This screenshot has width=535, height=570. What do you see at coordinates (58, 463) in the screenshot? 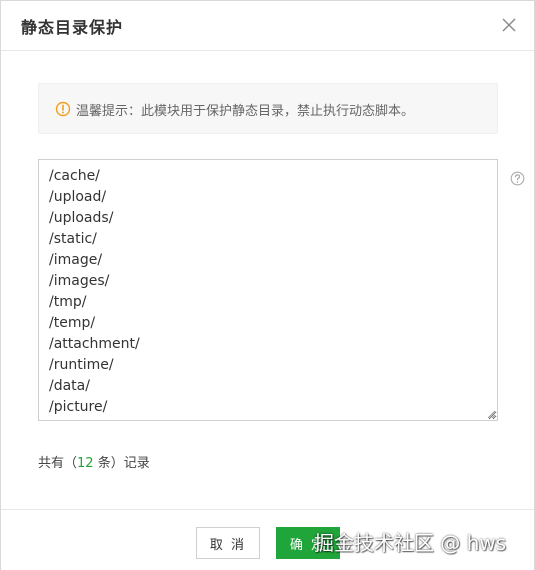
I see `record-count-prefix: 共有（` at bounding box center [58, 463].